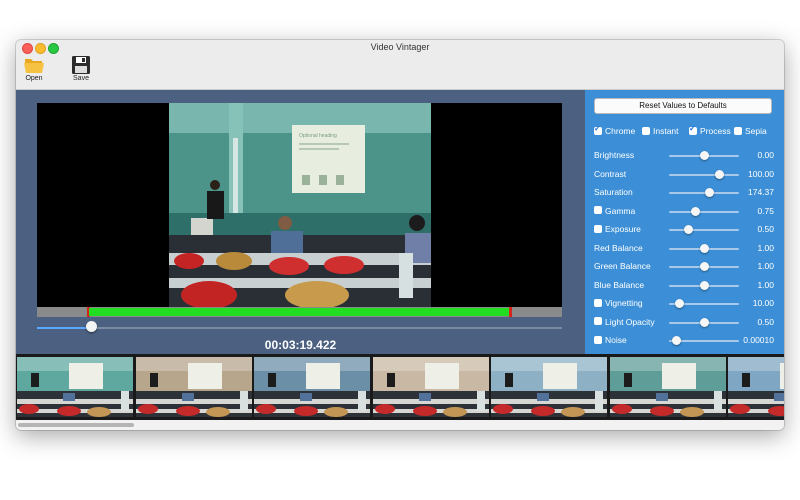 Image resolution: width=800 pixels, height=500 pixels. What do you see at coordinates (684, 322) in the screenshot?
I see `param-row-light-opacity: Light Opacity 0.50` at bounding box center [684, 322].